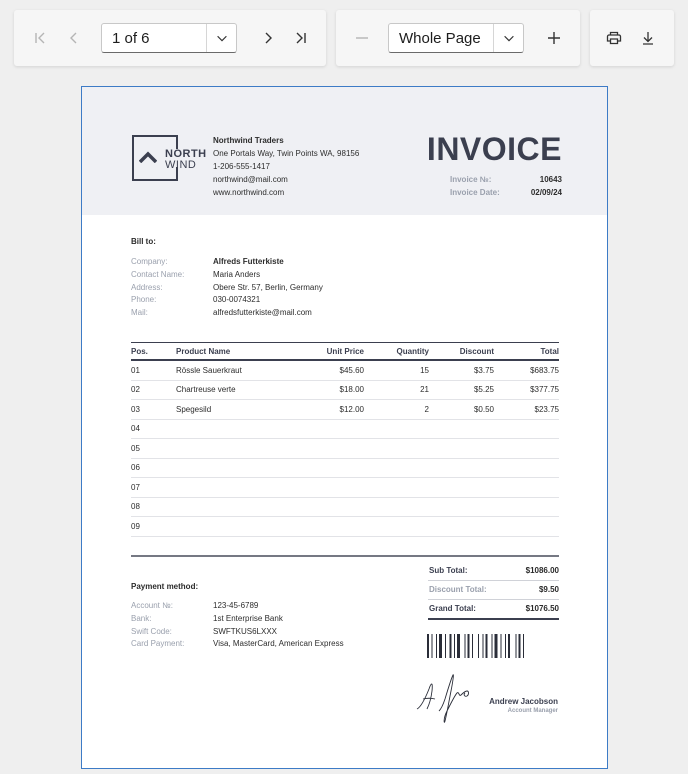 This screenshot has height=774, width=688. Describe the element at coordinates (546, 409) in the screenshot. I see `cell-total: $23.75` at that location.